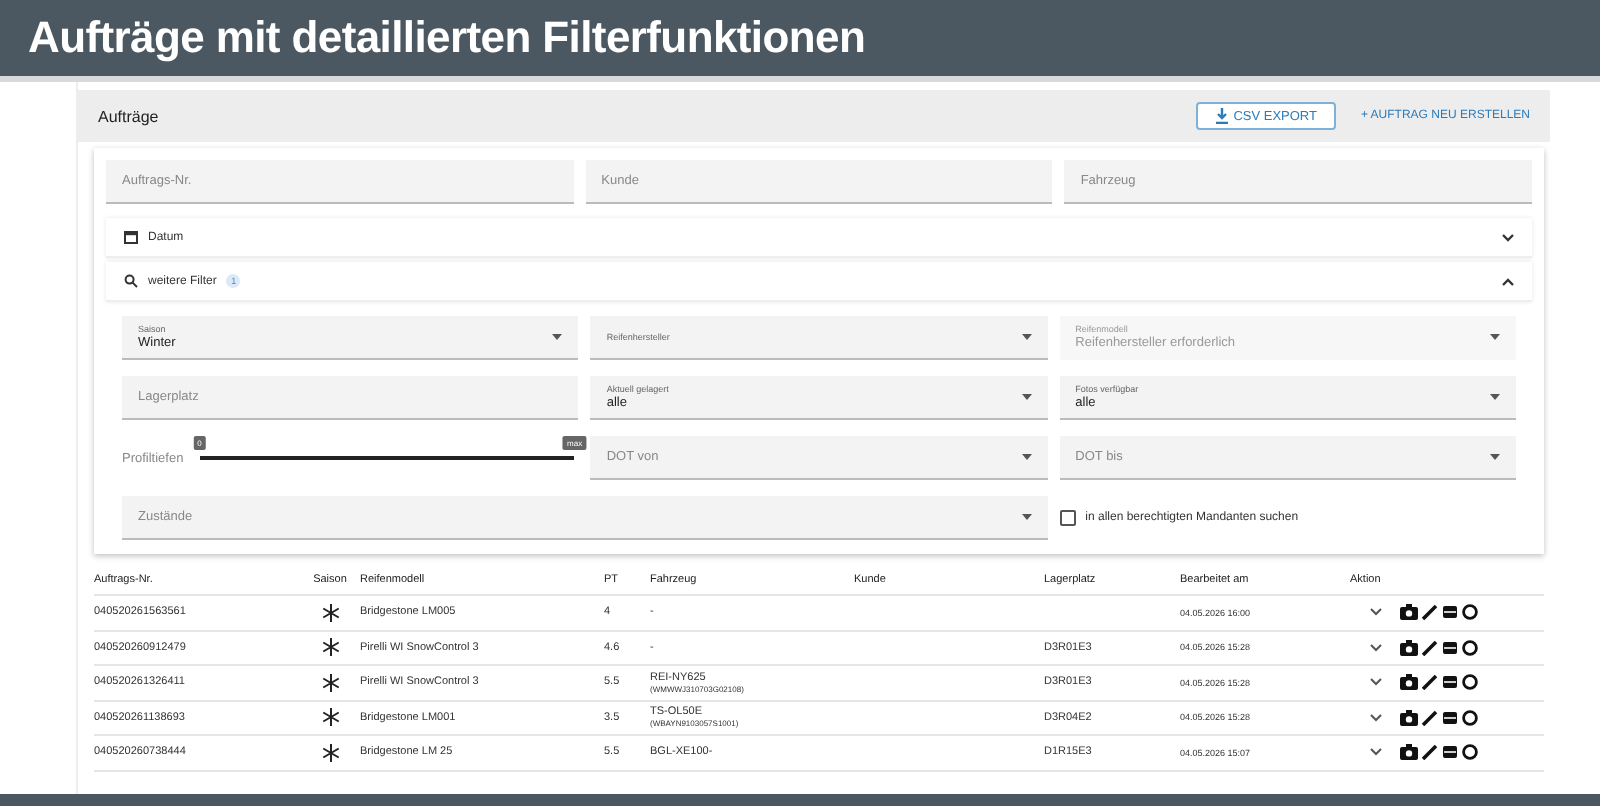 This screenshot has height=806, width=1600. What do you see at coordinates (1067, 518) in the screenshot?
I see `checkbox` at bounding box center [1067, 518].